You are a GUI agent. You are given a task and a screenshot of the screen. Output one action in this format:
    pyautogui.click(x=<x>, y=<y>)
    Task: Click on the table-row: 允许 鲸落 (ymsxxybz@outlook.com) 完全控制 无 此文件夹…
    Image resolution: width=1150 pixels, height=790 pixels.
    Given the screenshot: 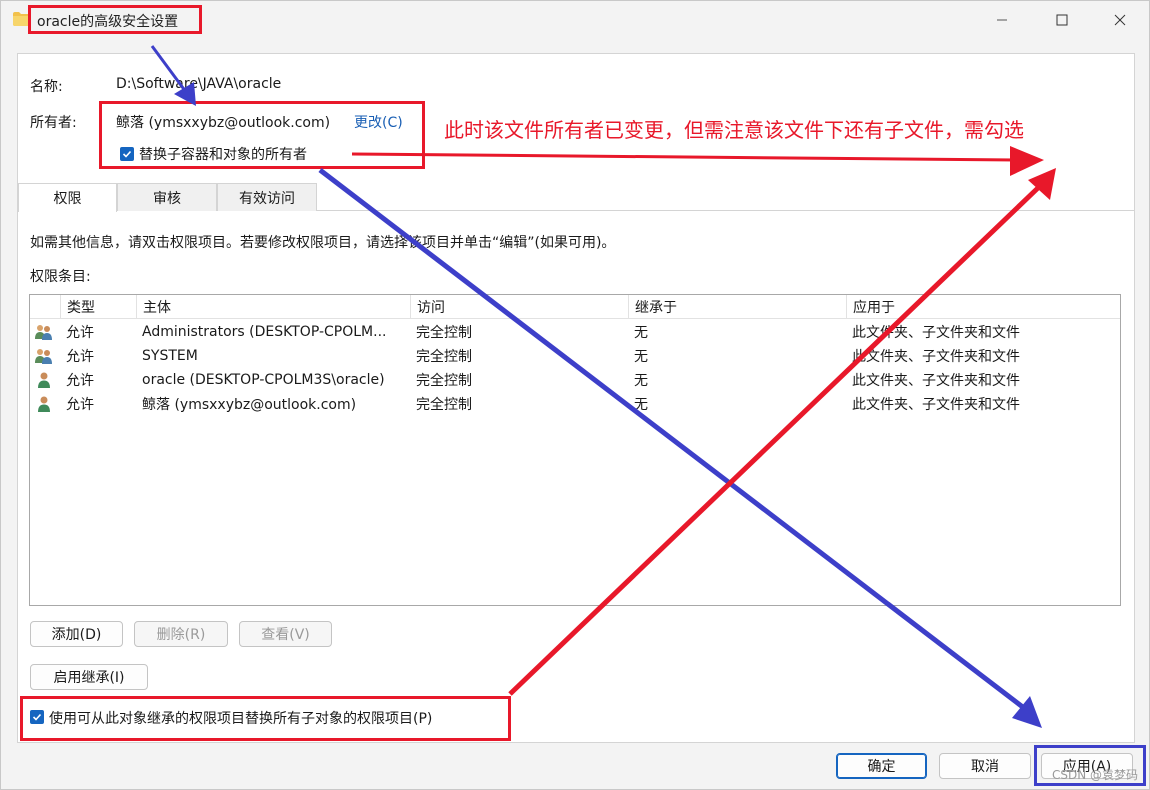 What is the action you would take?
    pyautogui.click(x=575, y=404)
    